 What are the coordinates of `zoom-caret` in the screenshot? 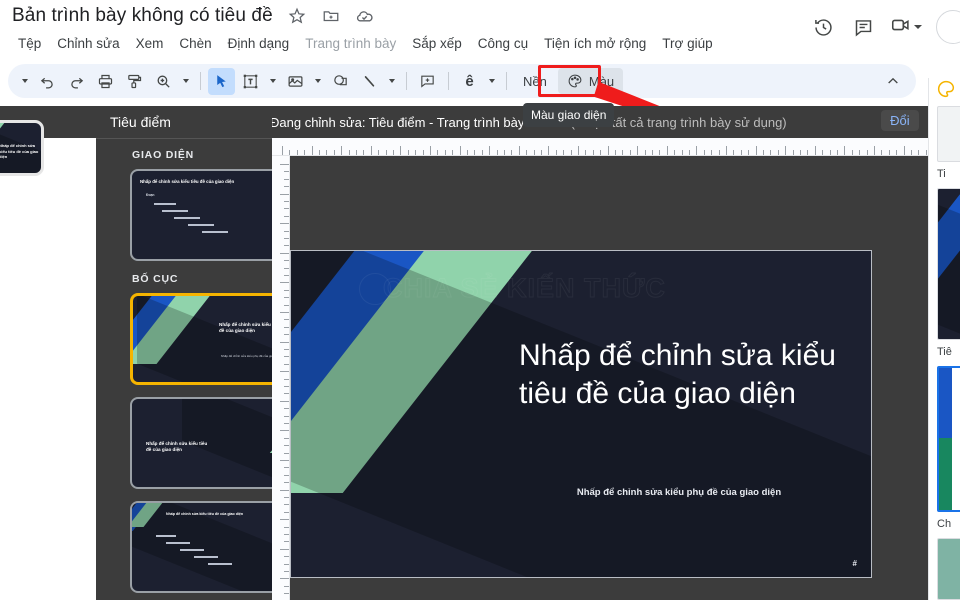 It's located at (186, 81).